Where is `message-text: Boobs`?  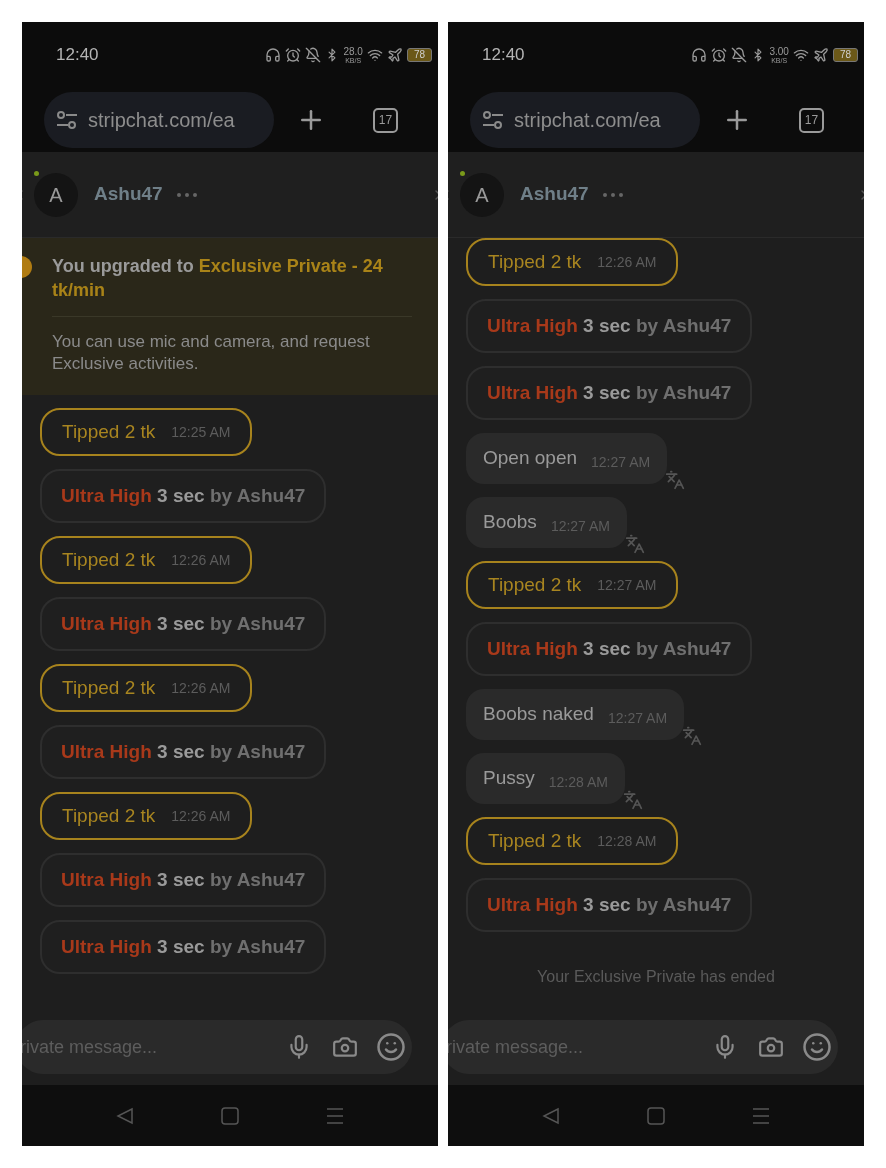 message-text: Boobs is located at coordinates (510, 522).